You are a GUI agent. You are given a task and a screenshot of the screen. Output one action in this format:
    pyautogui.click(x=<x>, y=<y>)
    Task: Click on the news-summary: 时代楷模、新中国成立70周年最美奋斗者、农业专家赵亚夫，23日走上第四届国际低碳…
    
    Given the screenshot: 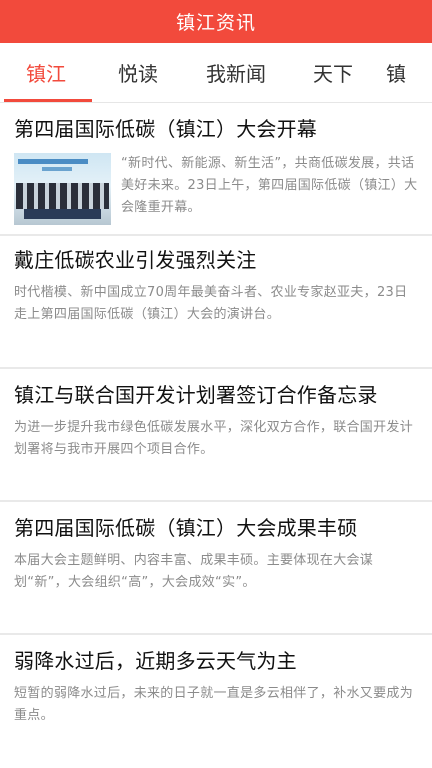 What is the action you would take?
    pyautogui.click(x=211, y=303)
    